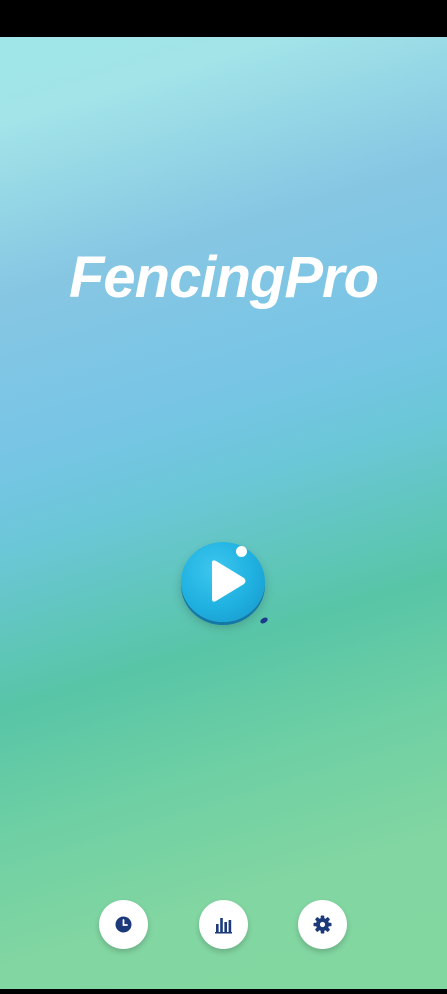  I want to click on settings-button, so click(322, 924).